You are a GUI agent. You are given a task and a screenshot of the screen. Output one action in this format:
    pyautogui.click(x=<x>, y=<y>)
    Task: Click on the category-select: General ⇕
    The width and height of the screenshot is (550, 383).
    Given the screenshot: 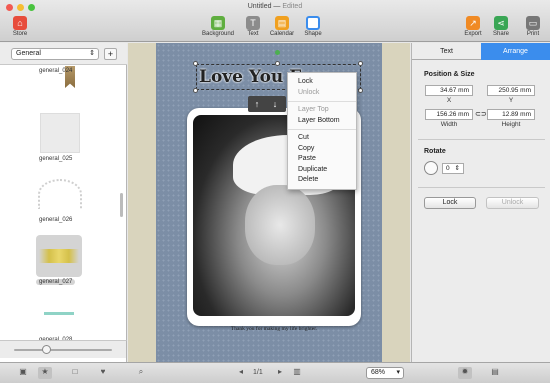 What is the action you would take?
    pyautogui.click(x=55, y=54)
    